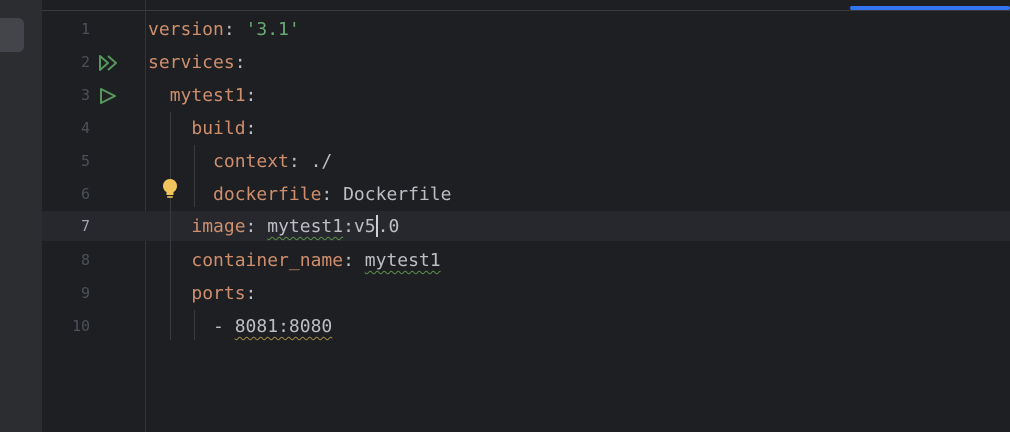 This screenshot has height=432, width=1010. Describe the element at coordinates (526, 128) in the screenshot. I see `code-line: 4 build:` at that location.